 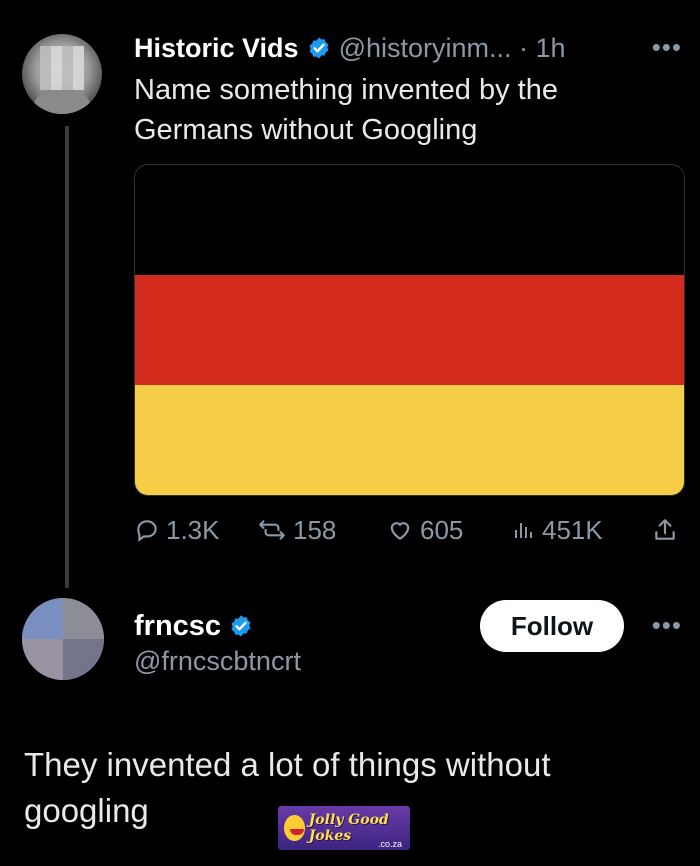 I want to click on views-button: 451K, so click(x=557, y=530).